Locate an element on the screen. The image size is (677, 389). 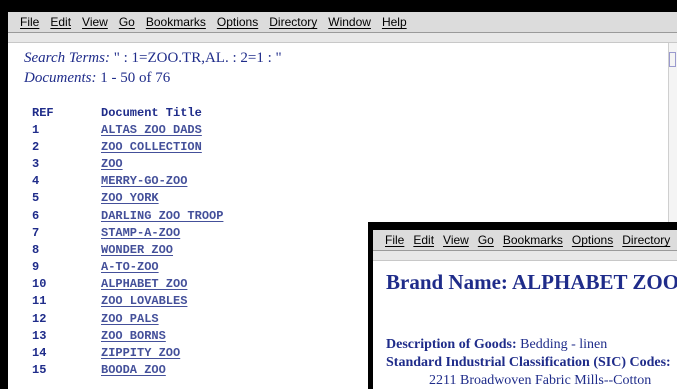
document-title-link: ZOO COLLECTION is located at coordinates (151, 147).